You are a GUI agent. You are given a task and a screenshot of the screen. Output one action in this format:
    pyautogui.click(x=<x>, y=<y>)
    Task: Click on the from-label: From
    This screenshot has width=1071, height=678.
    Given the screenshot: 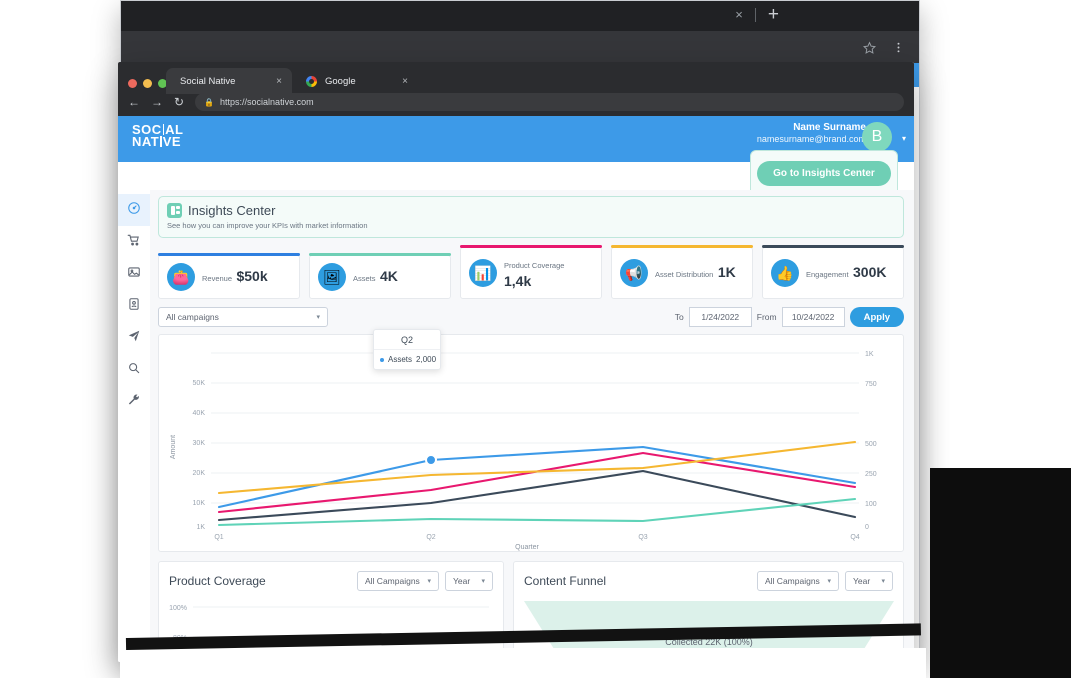 What is the action you would take?
    pyautogui.click(x=766, y=317)
    